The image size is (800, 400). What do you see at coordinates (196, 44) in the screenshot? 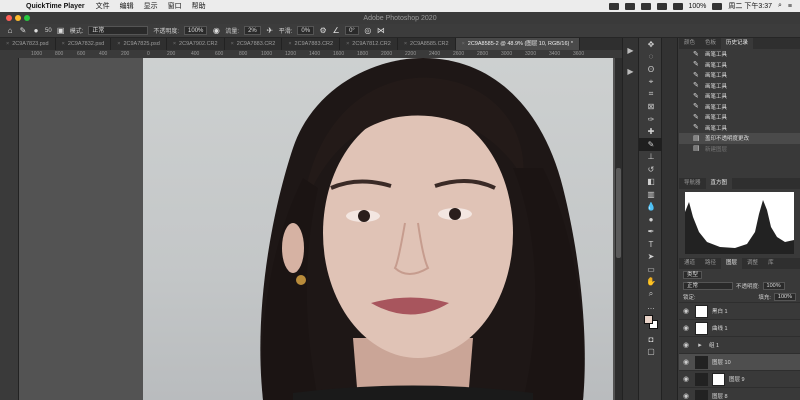
I see `tab-document: × 2C9A7902.CR2` at bounding box center [196, 44].